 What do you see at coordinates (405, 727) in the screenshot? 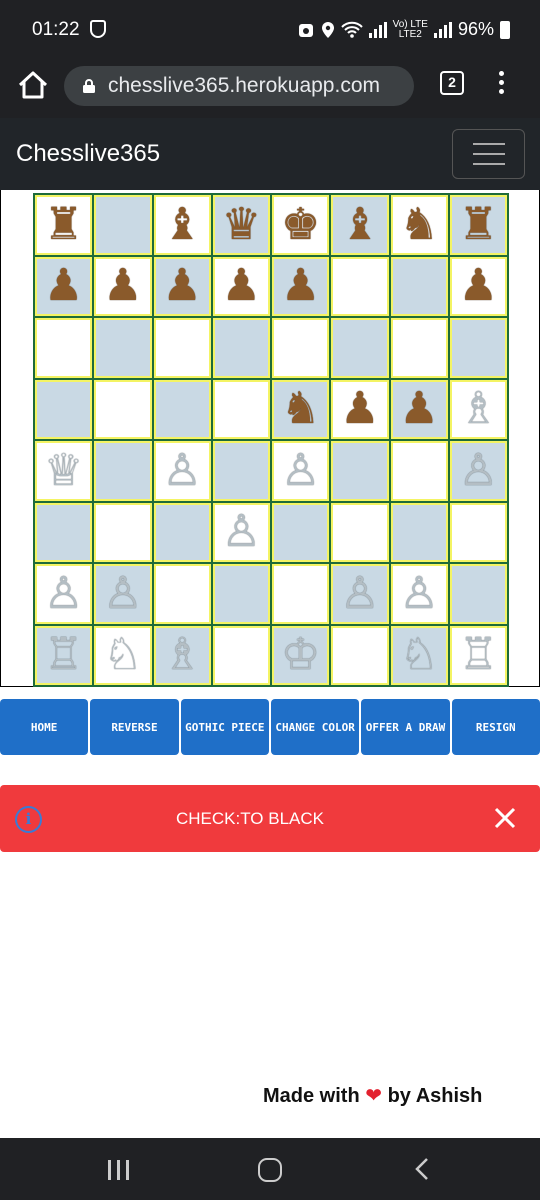
I see `offer-draw-button: OFFER A DRAW` at bounding box center [405, 727].